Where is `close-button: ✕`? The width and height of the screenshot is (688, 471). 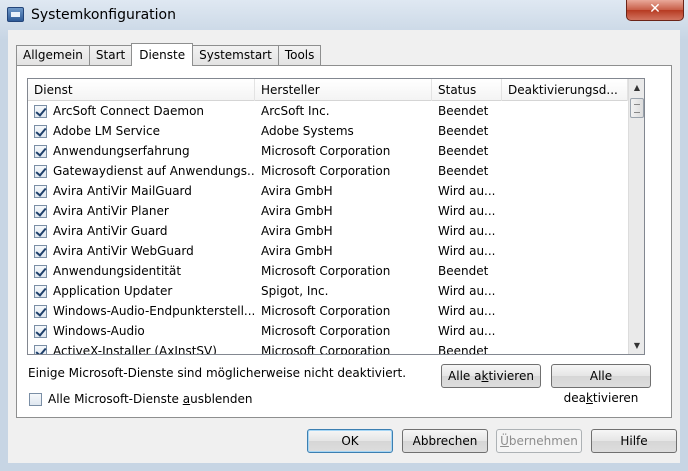 close-button: ✕ is located at coordinates (655, 10).